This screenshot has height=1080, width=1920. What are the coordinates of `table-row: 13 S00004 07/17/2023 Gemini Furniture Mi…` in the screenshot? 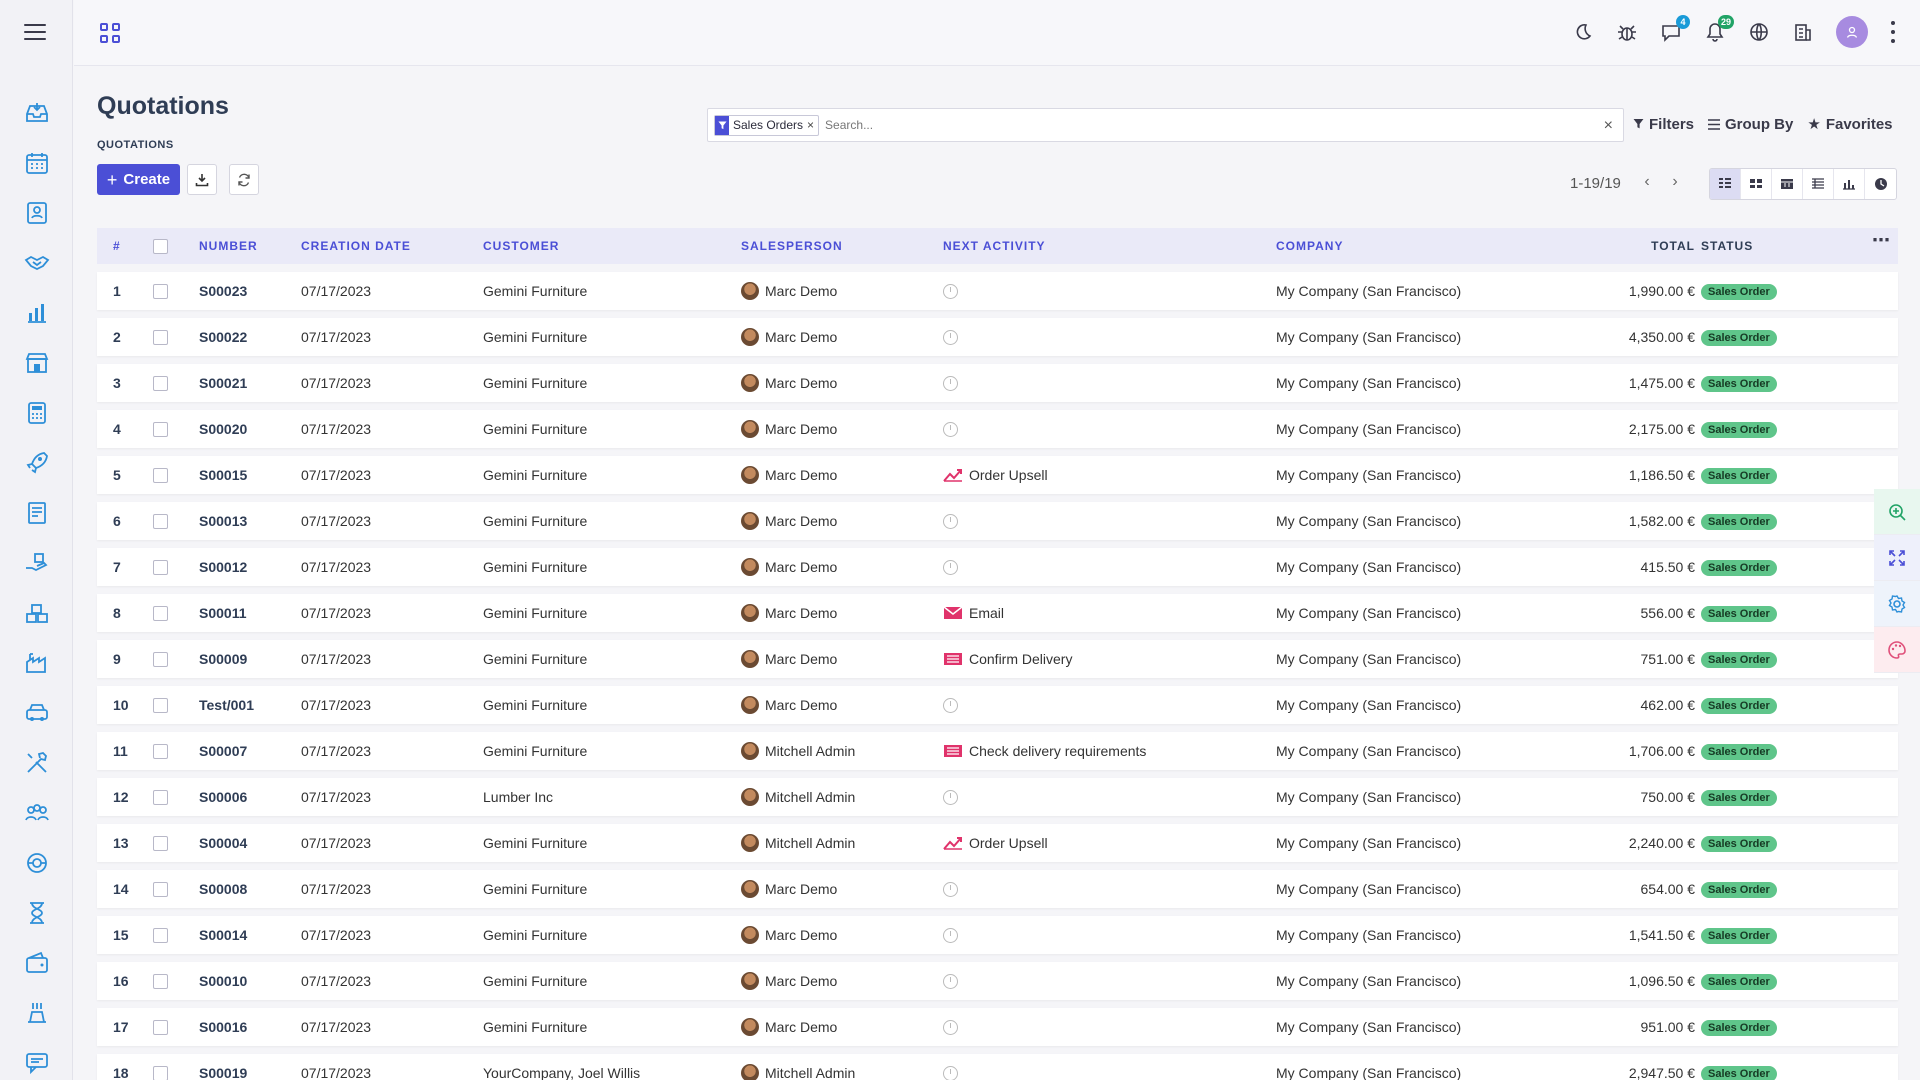 It's located at (997, 843).